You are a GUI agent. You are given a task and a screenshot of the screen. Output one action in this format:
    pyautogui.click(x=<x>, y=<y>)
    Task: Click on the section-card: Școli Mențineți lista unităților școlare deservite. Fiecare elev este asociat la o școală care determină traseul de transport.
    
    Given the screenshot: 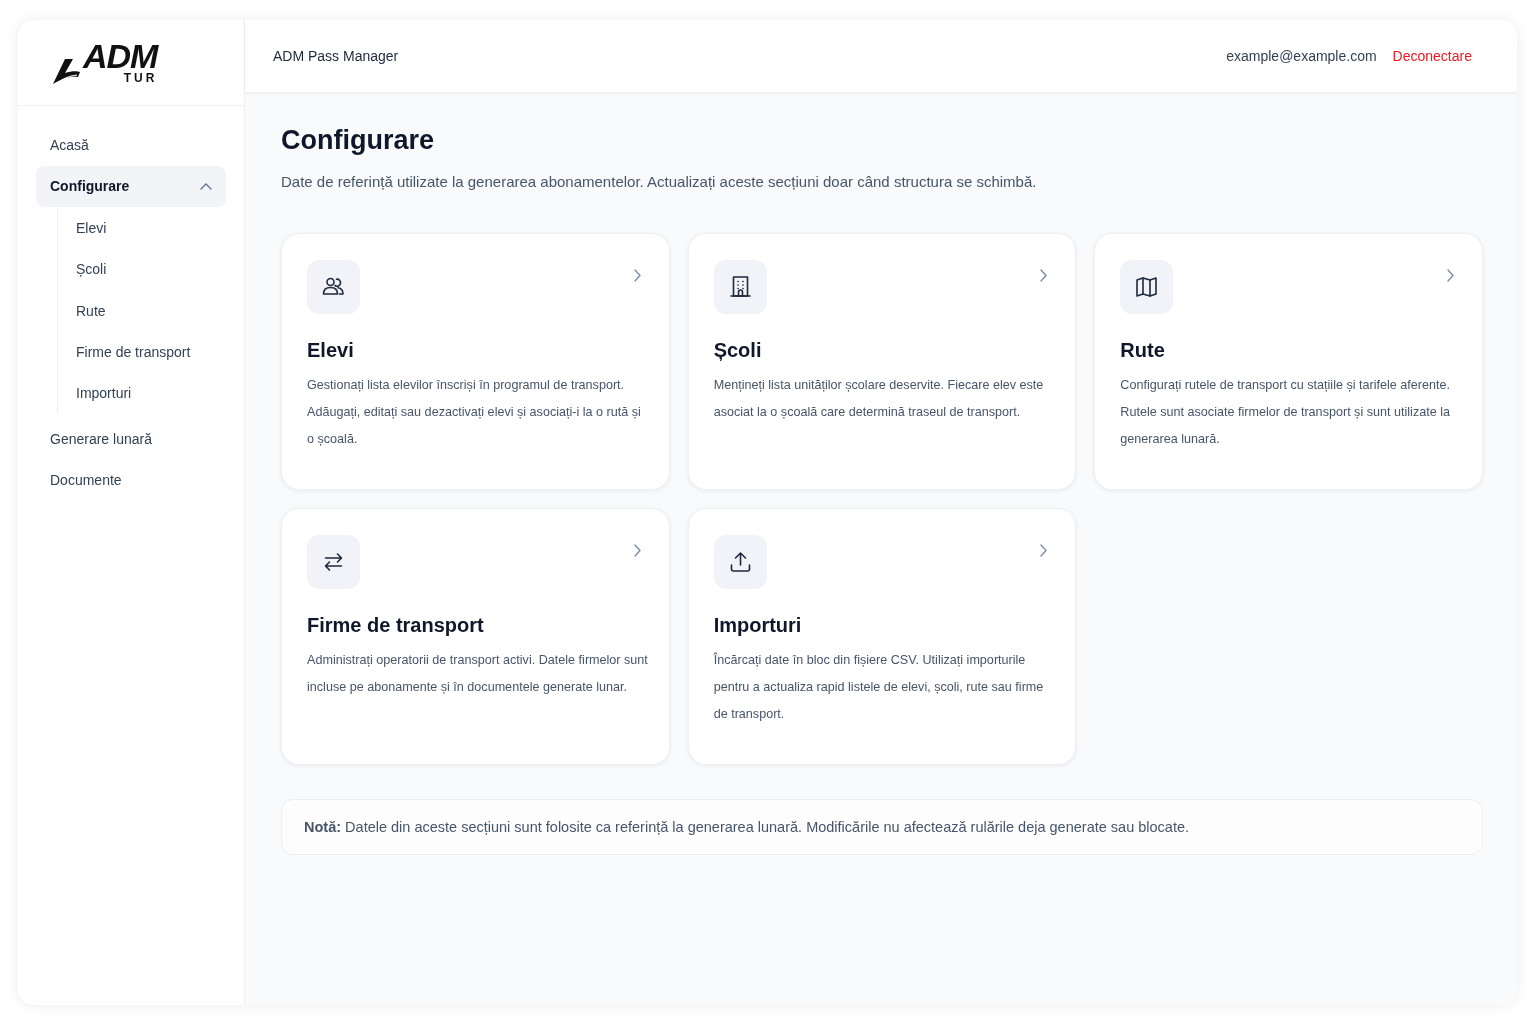 What is the action you would take?
    pyautogui.click(x=882, y=361)
    